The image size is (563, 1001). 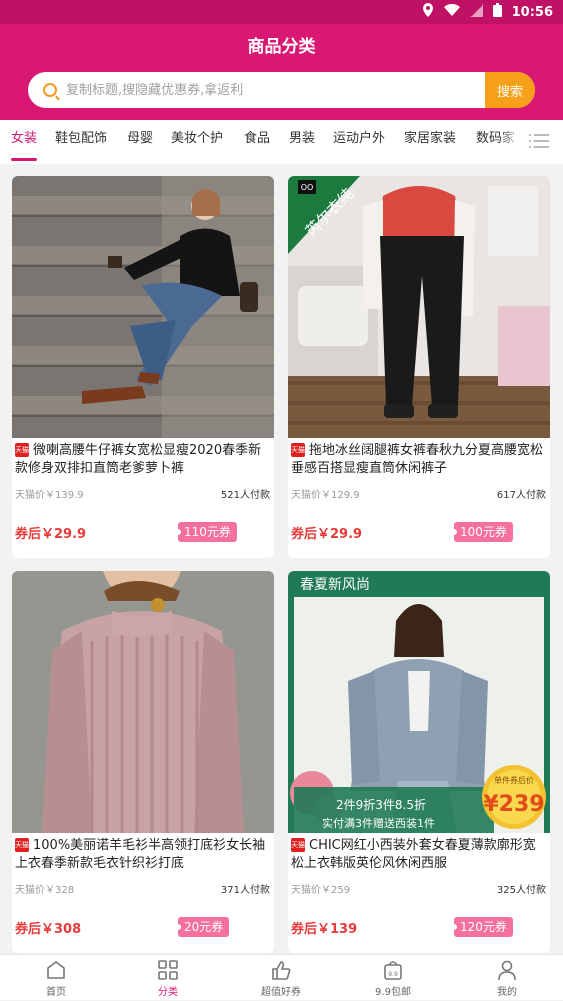 I want to click on banner-top-text: 春夏新风尚, so click(x=335, y=585).